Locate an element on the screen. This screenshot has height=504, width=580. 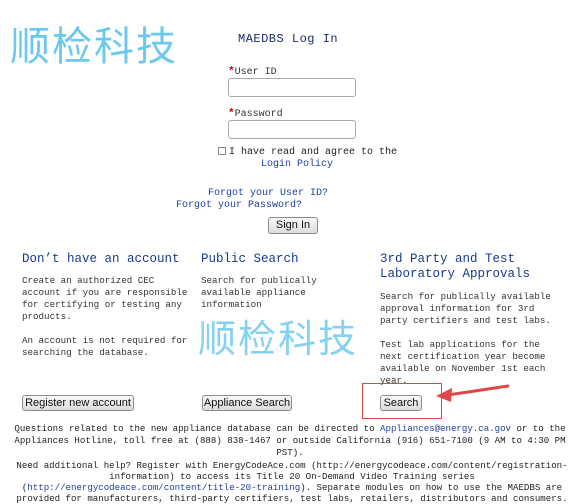
account-heading: Don’t have an account is located at coordinates (101, 259).